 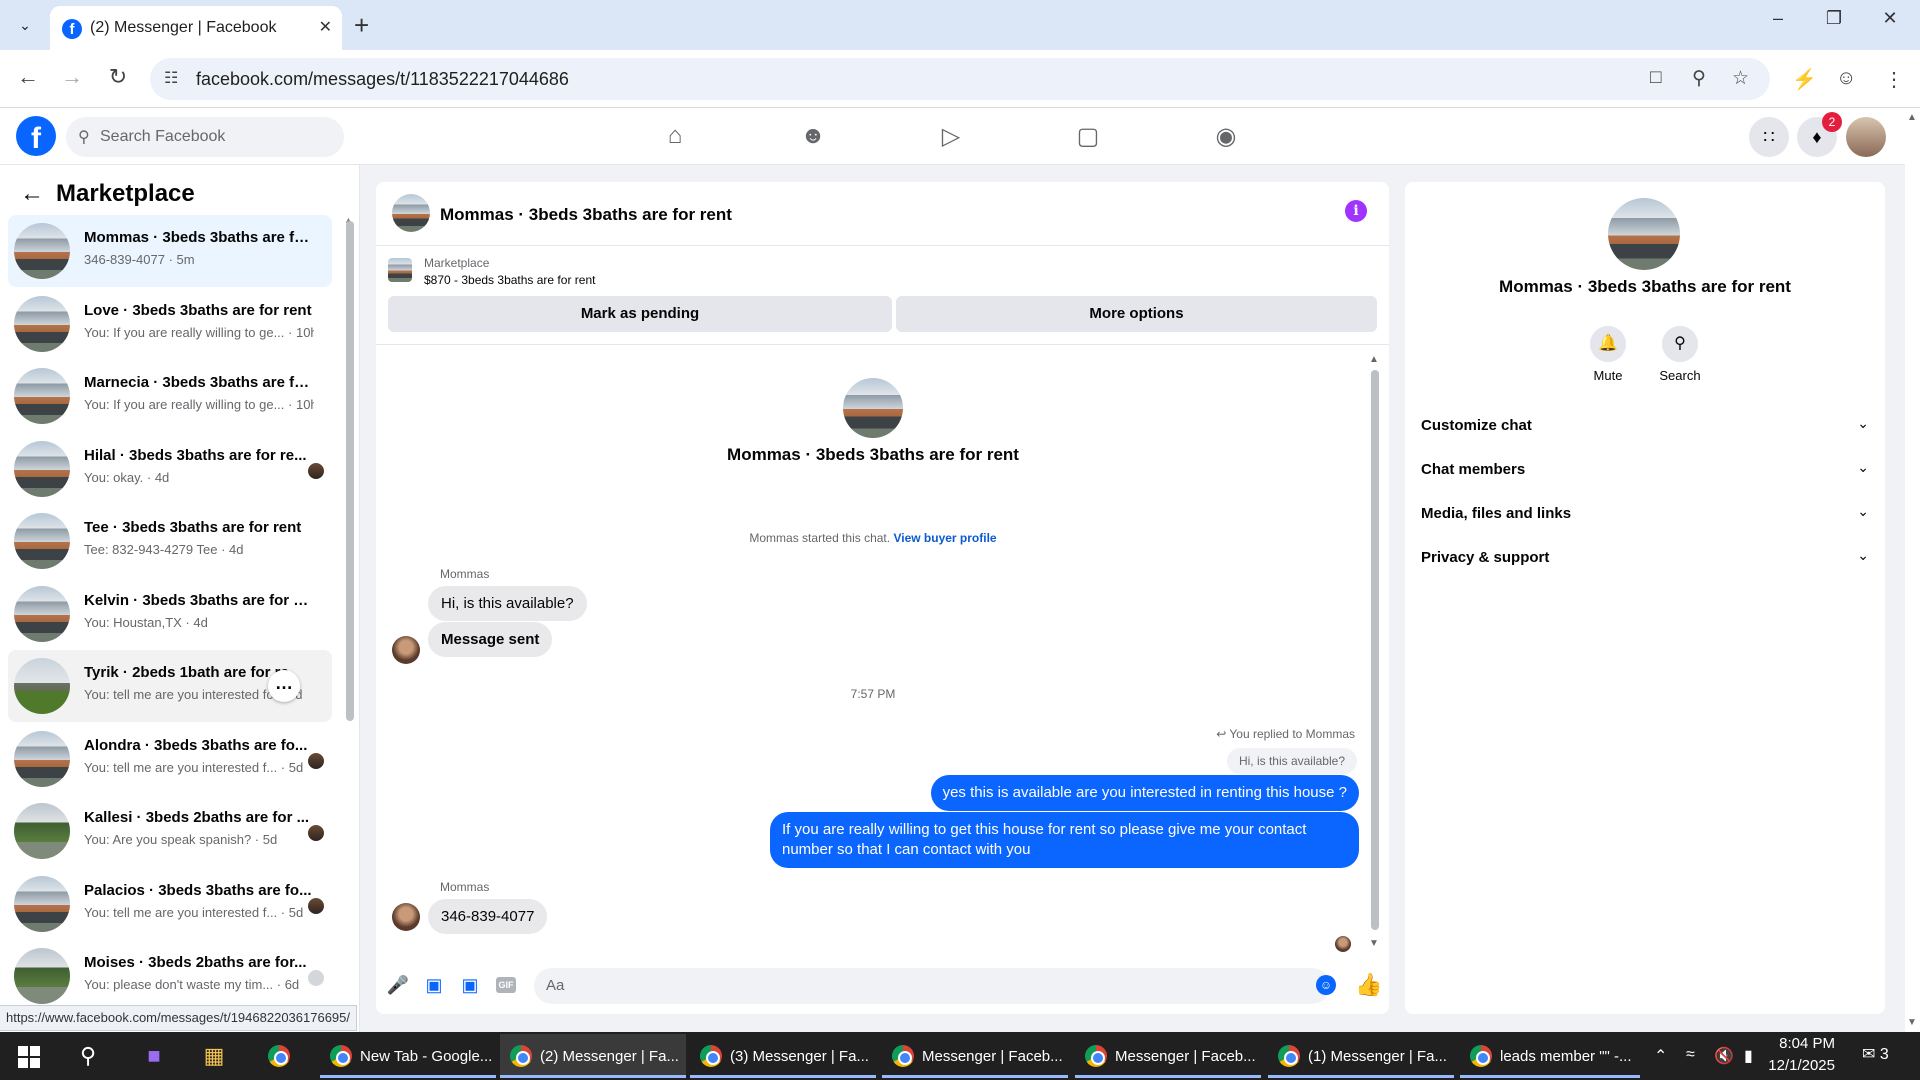 I want to click on emoji-icon: ☺, so click(x=1326, y=985).